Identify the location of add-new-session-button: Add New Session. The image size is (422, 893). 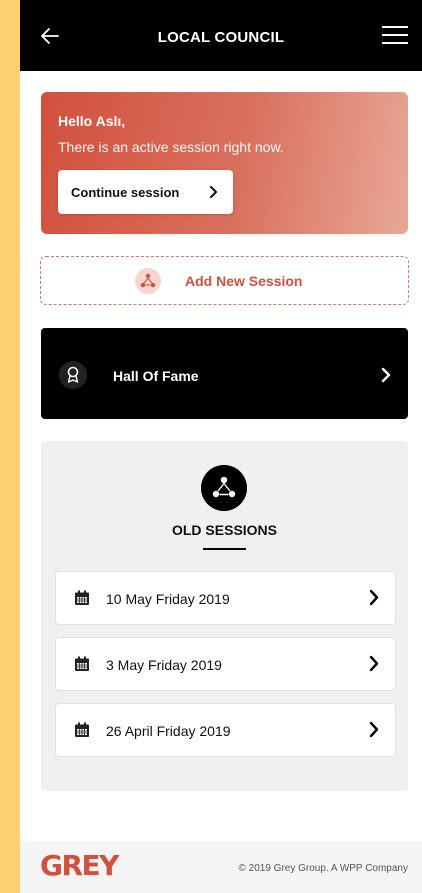
(224, 280).